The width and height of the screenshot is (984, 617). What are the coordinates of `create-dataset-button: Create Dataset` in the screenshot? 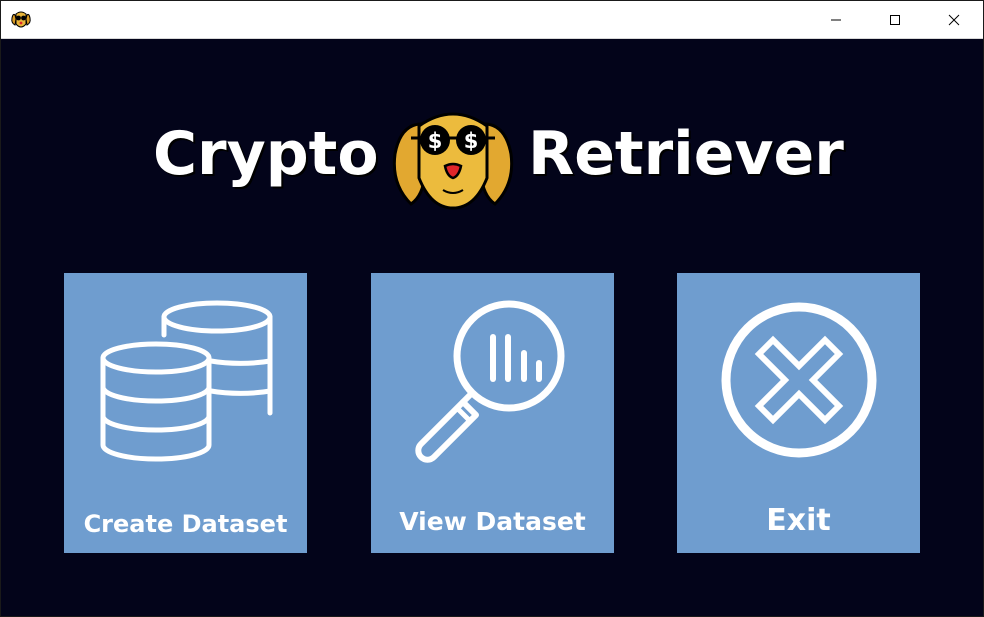 It's located at (185, 413).